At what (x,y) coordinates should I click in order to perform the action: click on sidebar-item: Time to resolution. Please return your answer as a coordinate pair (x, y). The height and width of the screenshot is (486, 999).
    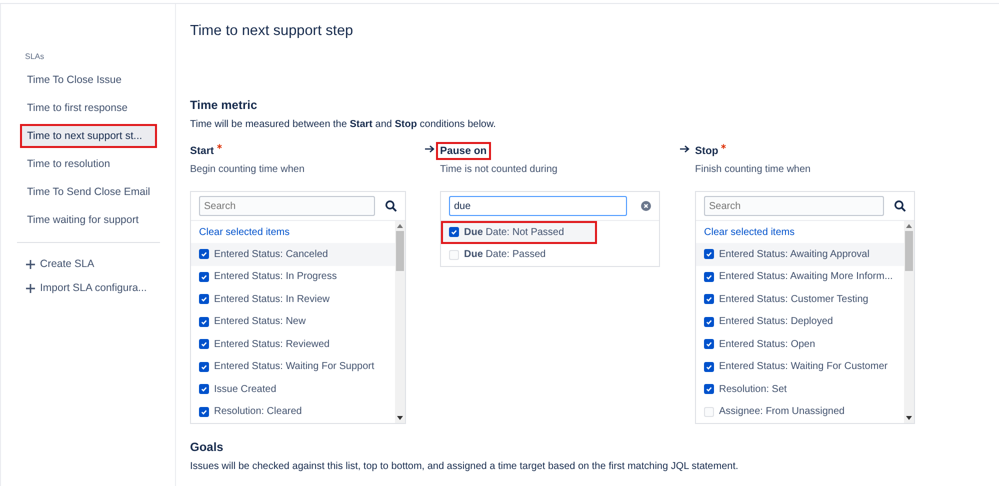
    Looking at the image, I should click on (88, 164).